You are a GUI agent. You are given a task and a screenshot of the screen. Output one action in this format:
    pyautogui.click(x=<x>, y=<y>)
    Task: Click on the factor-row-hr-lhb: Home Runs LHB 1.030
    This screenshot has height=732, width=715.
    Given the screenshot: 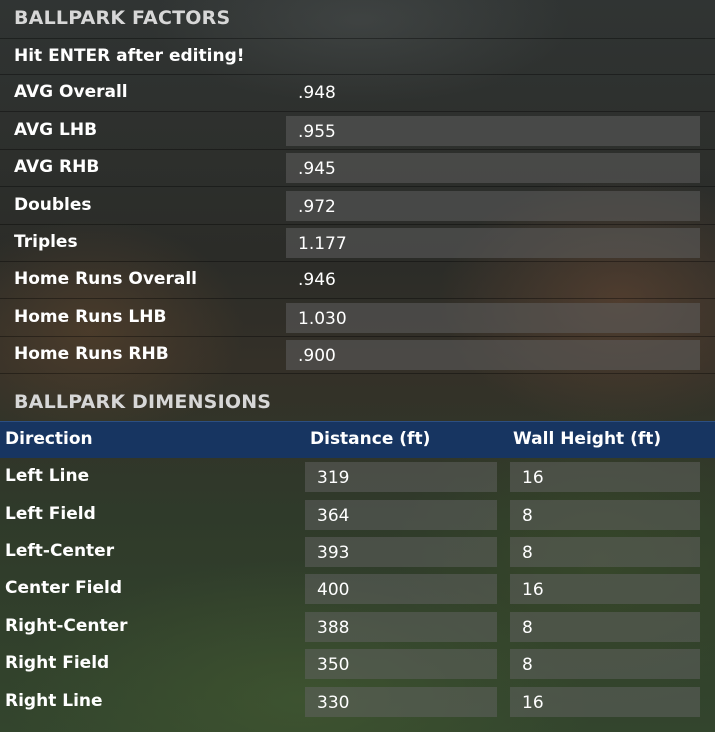 What is the action you would take?
    pyautogui.click(x=357, y=318)
    